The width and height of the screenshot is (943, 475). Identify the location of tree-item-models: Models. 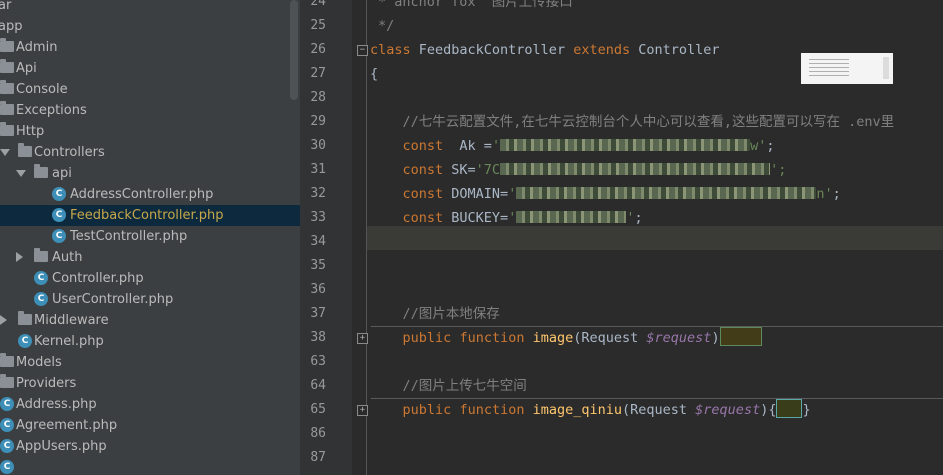
(150, 362).